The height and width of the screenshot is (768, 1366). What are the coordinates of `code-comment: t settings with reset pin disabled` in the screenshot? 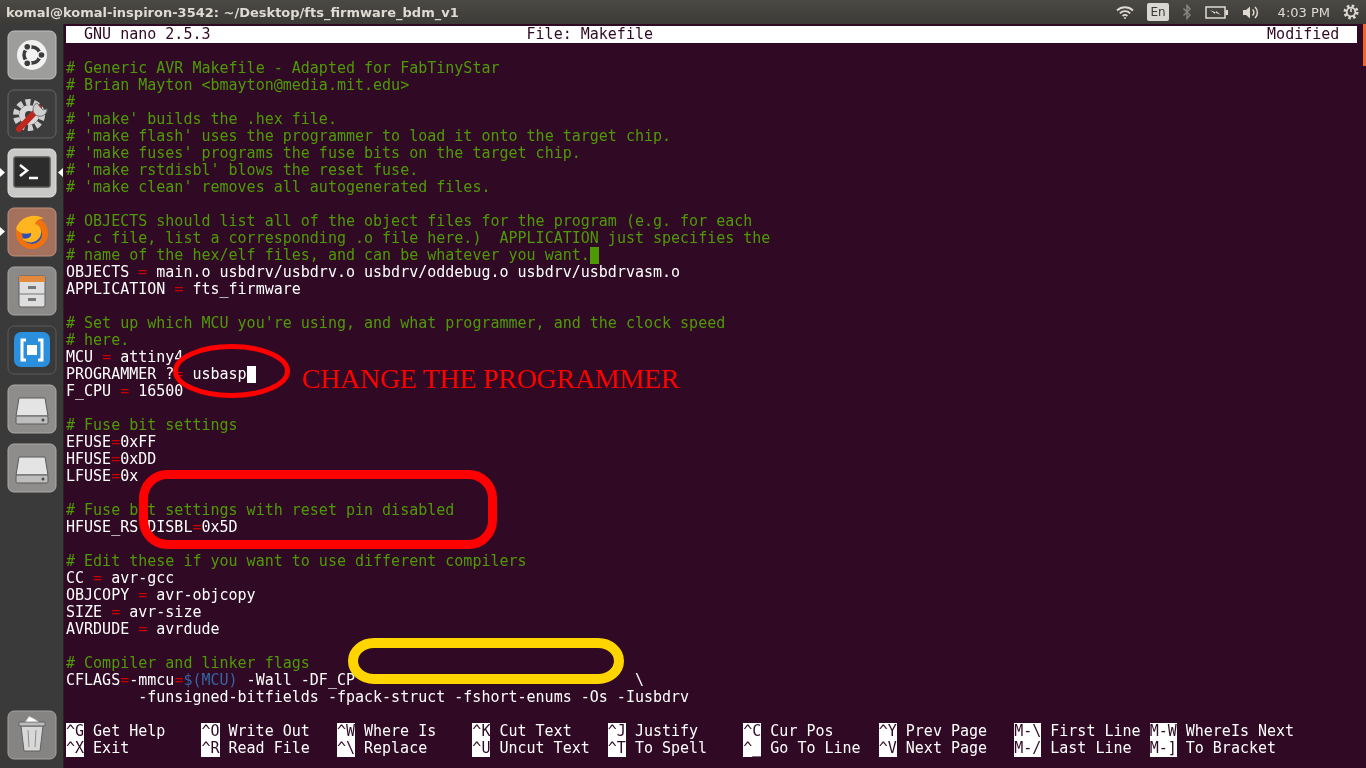 It's located at (301, 510).